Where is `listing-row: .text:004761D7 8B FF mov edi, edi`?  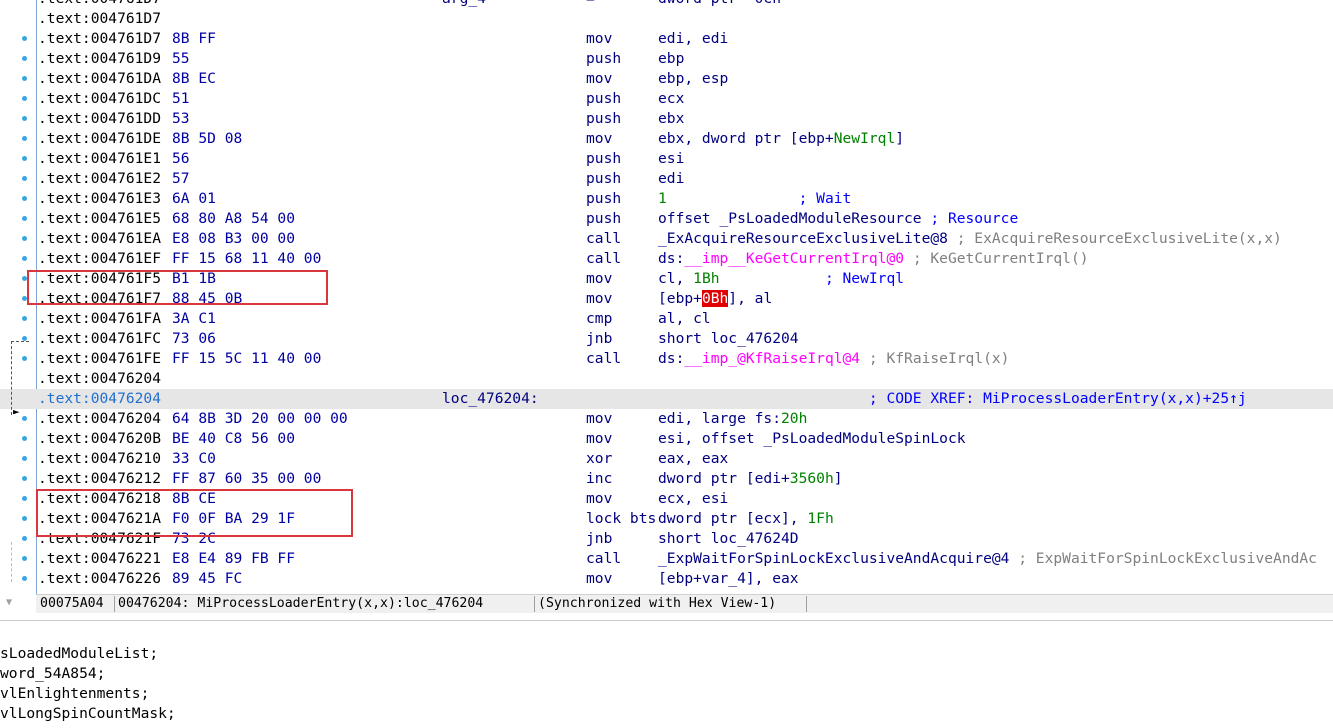
listing-row: .text:004761D7 8B FF mov edi, edi is located at coordinates (666, 39).